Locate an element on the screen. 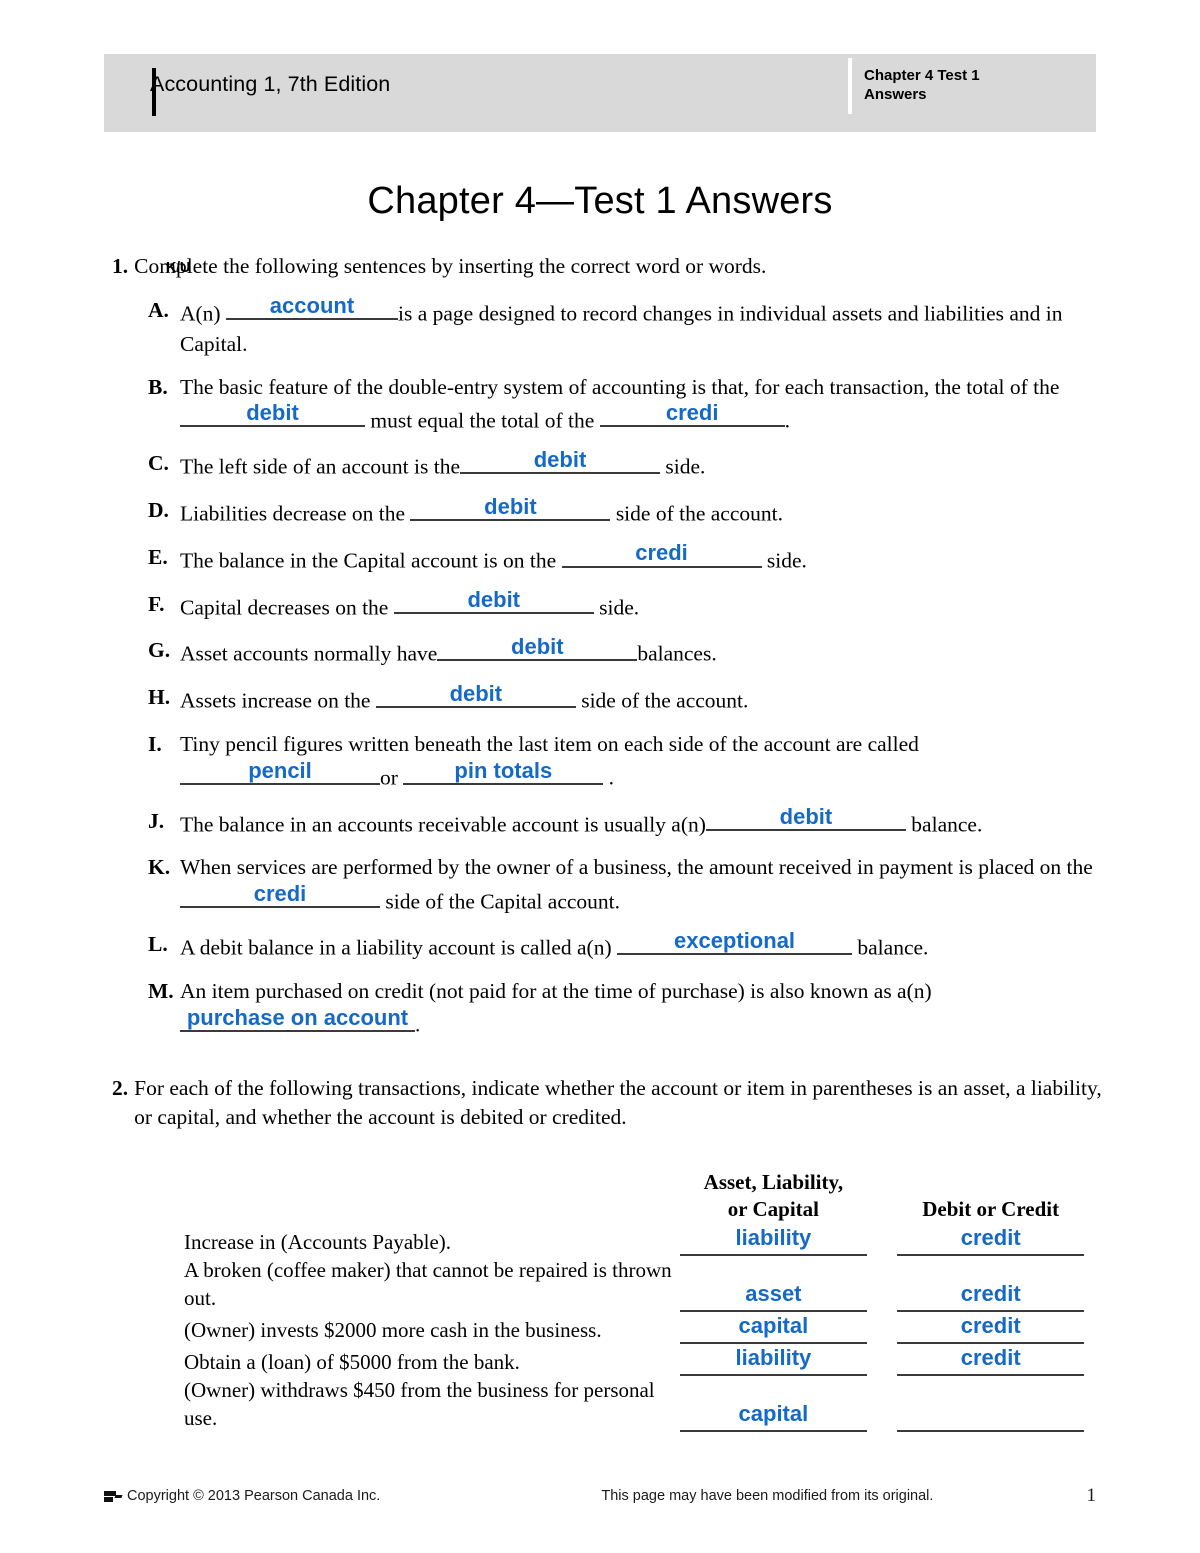  row-3-debit-credit-cell: credit is located at coordinates (990, 1328).